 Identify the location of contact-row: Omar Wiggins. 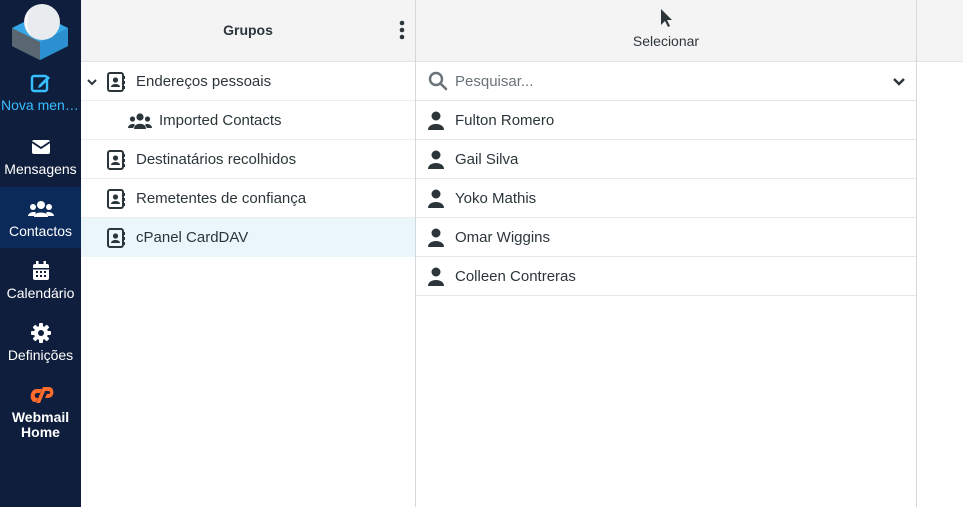
(666, 237).